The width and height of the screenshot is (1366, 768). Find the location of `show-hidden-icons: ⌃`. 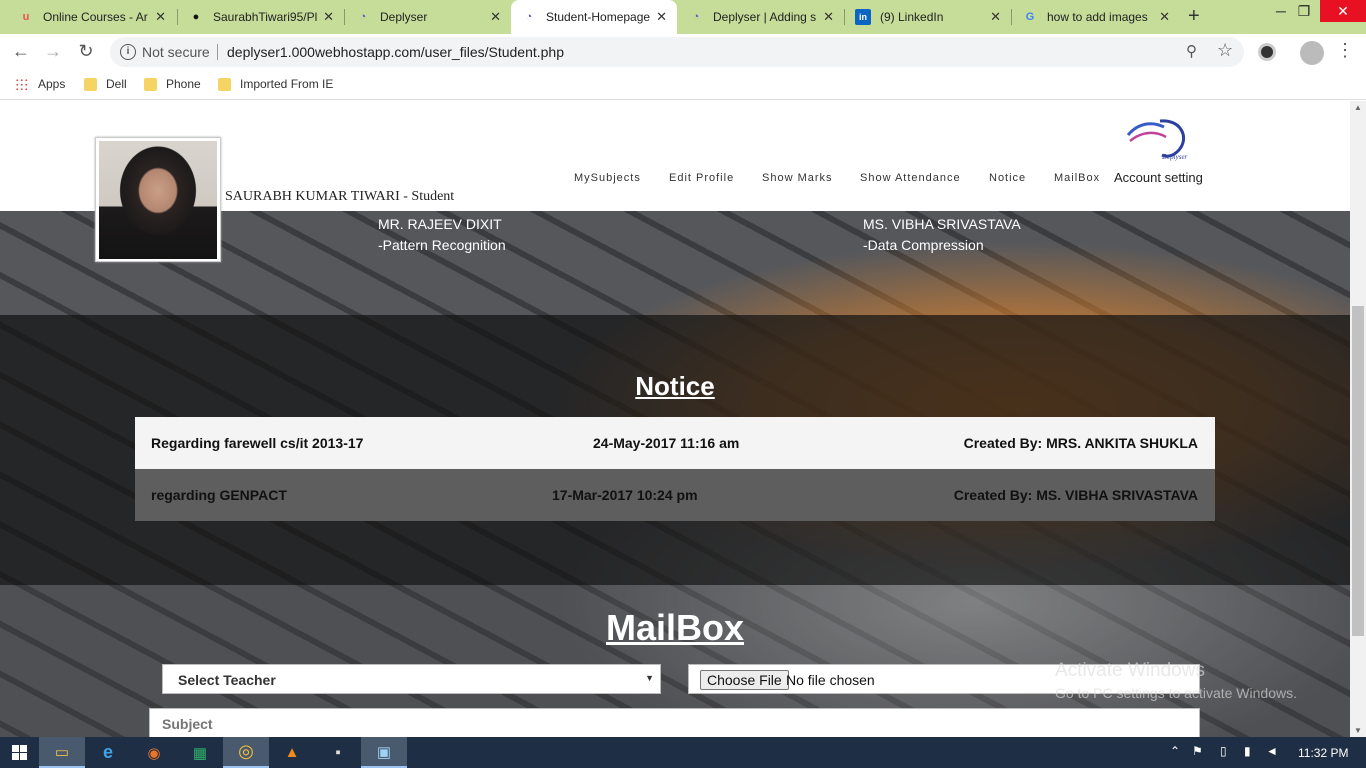

show-hidden-icons: ⌃ is located at coordinates (1175, 751).